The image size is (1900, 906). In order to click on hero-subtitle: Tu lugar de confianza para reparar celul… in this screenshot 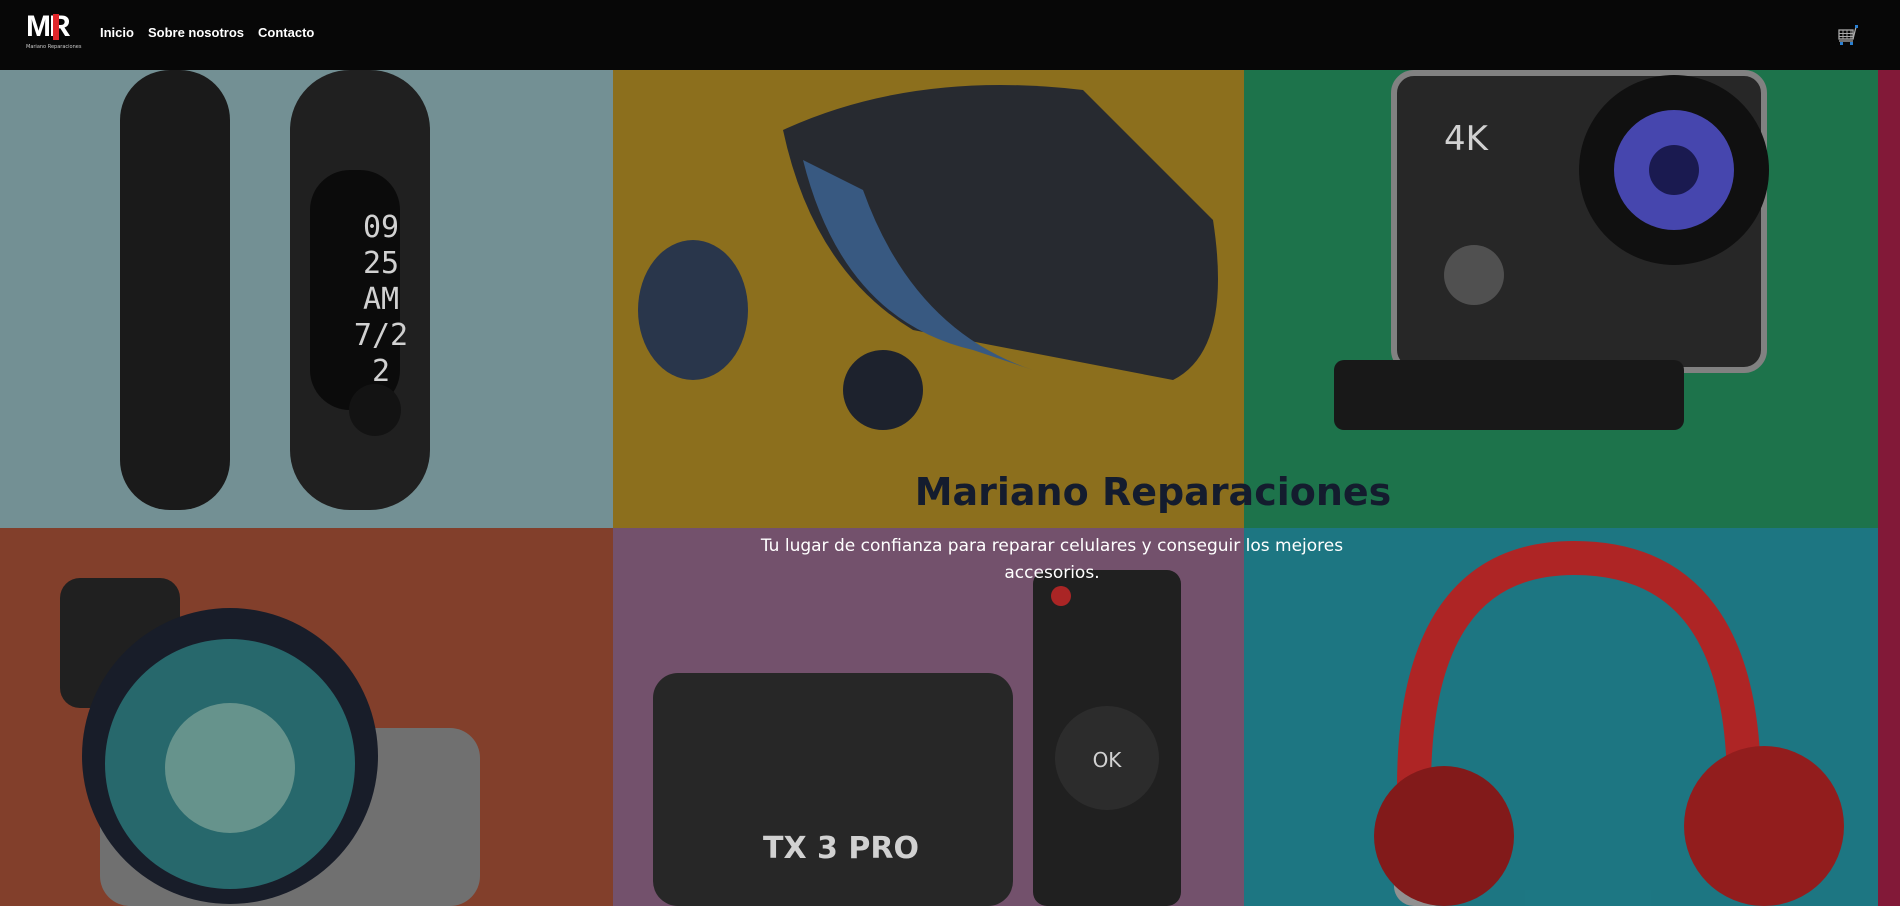, I will do `click(1052, 559)`.